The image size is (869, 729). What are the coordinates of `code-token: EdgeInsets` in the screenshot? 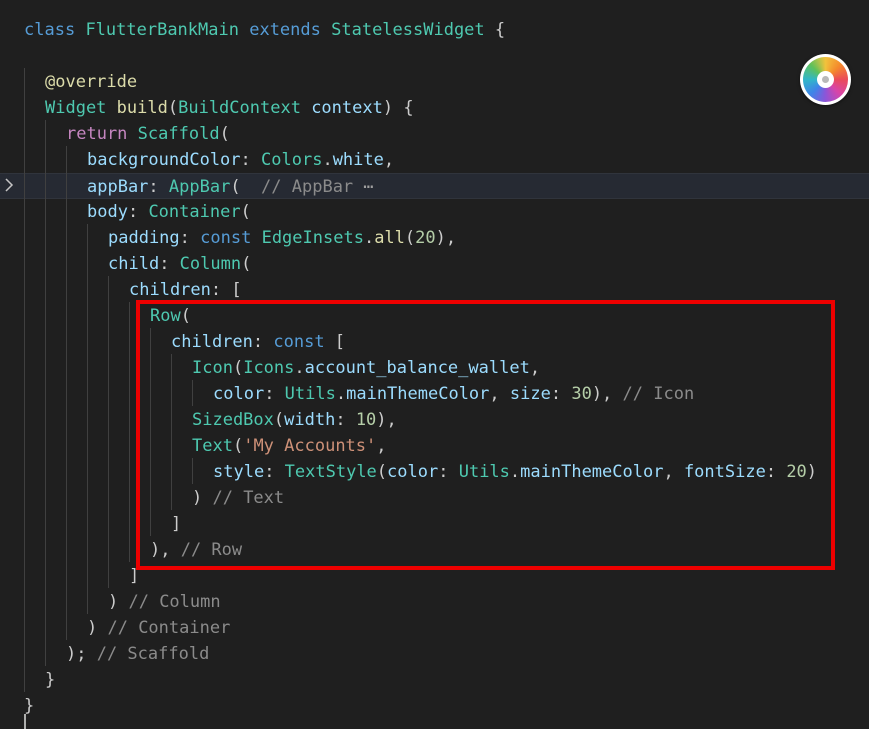 It's located at (312, 238).